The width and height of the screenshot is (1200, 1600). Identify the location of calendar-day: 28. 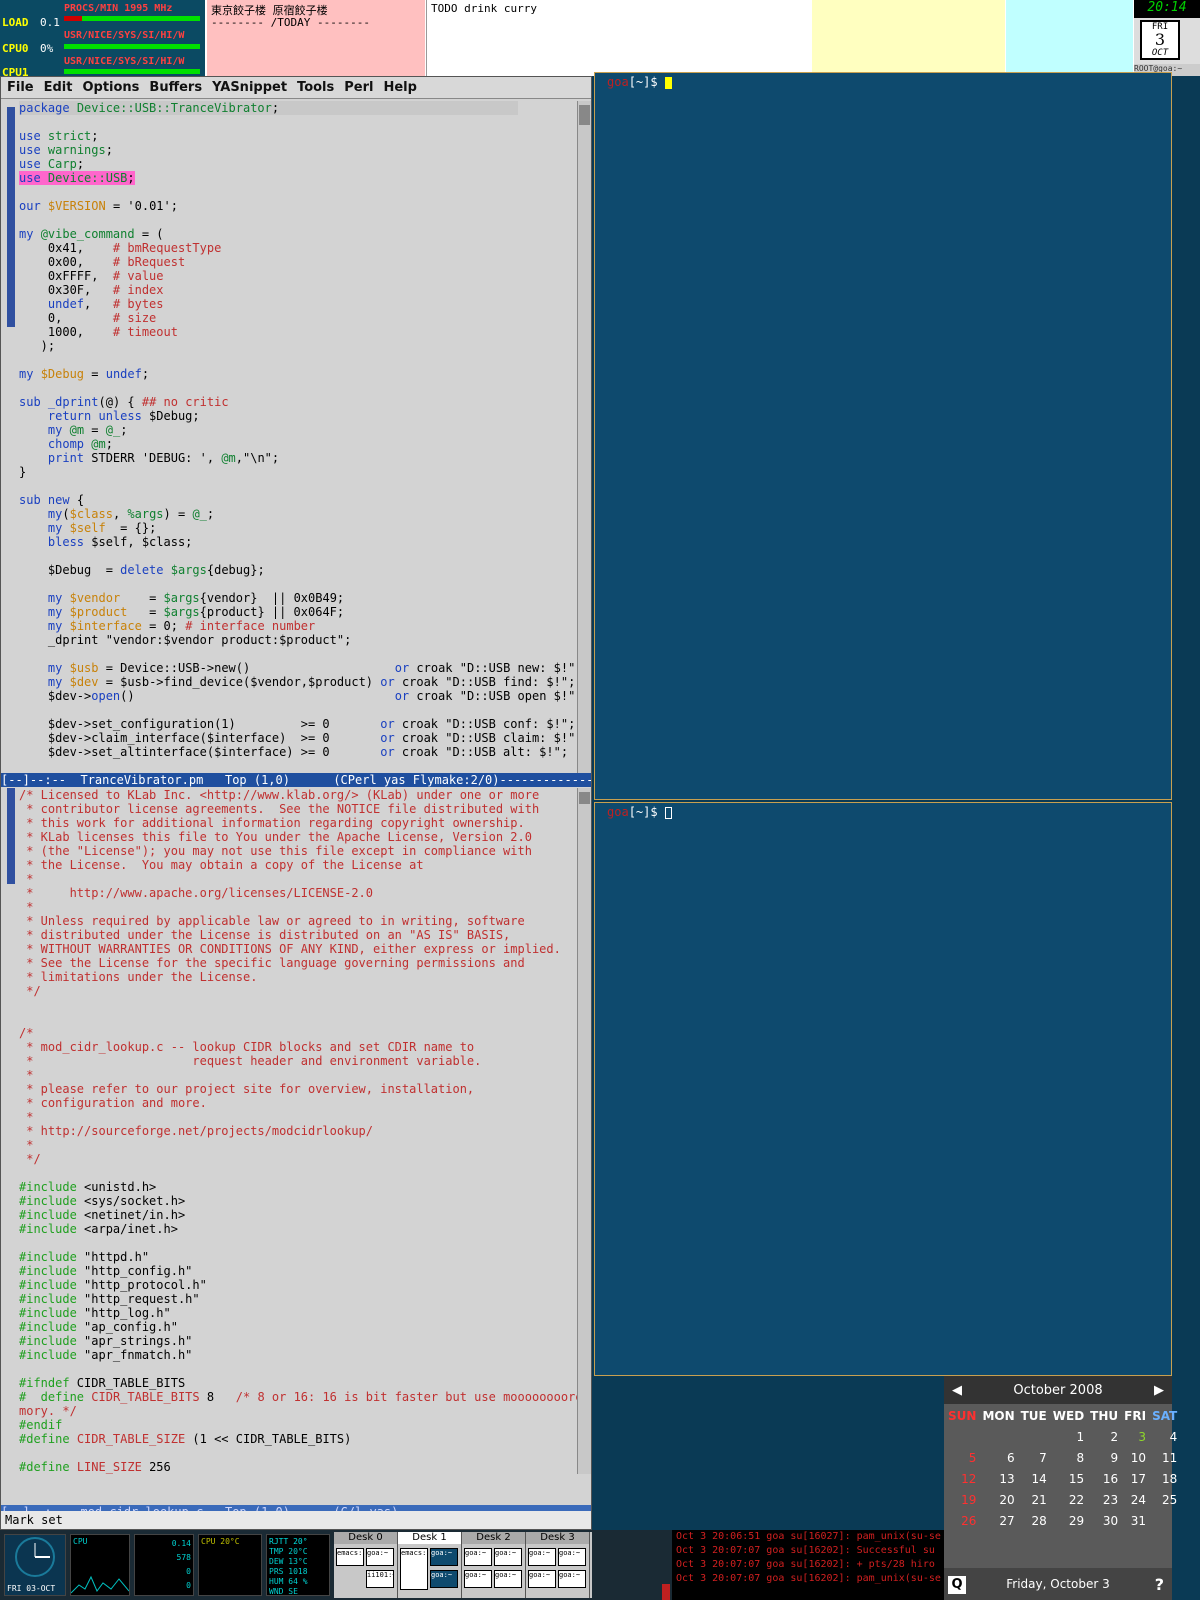
(1037, 1521).